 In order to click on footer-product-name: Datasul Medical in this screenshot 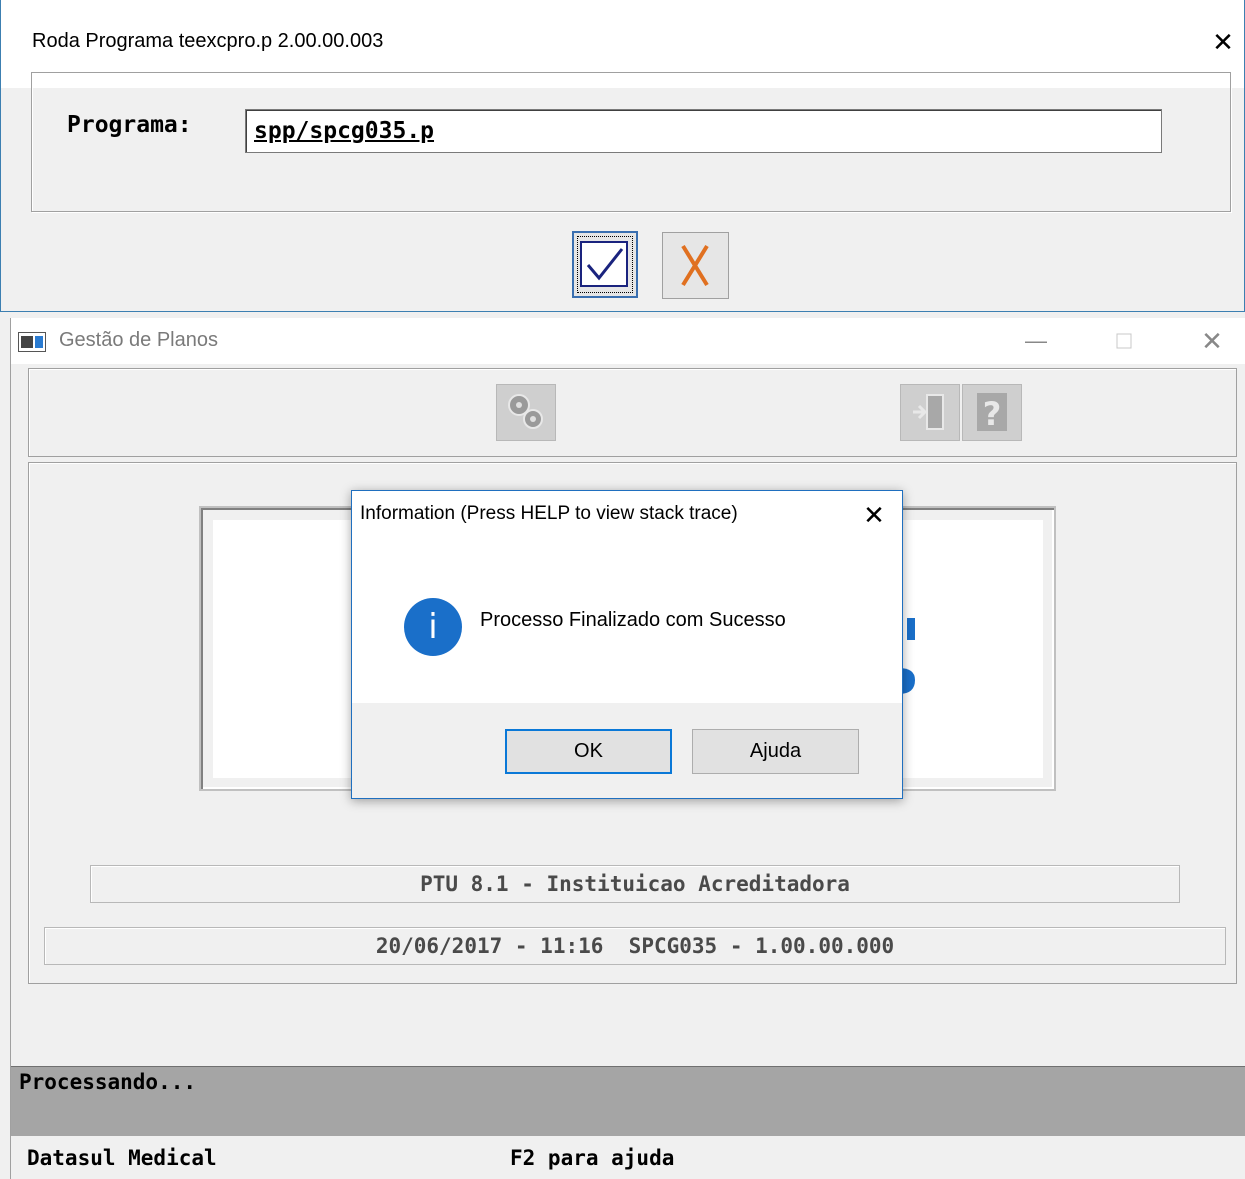, I will do `click(122, 1158)`.